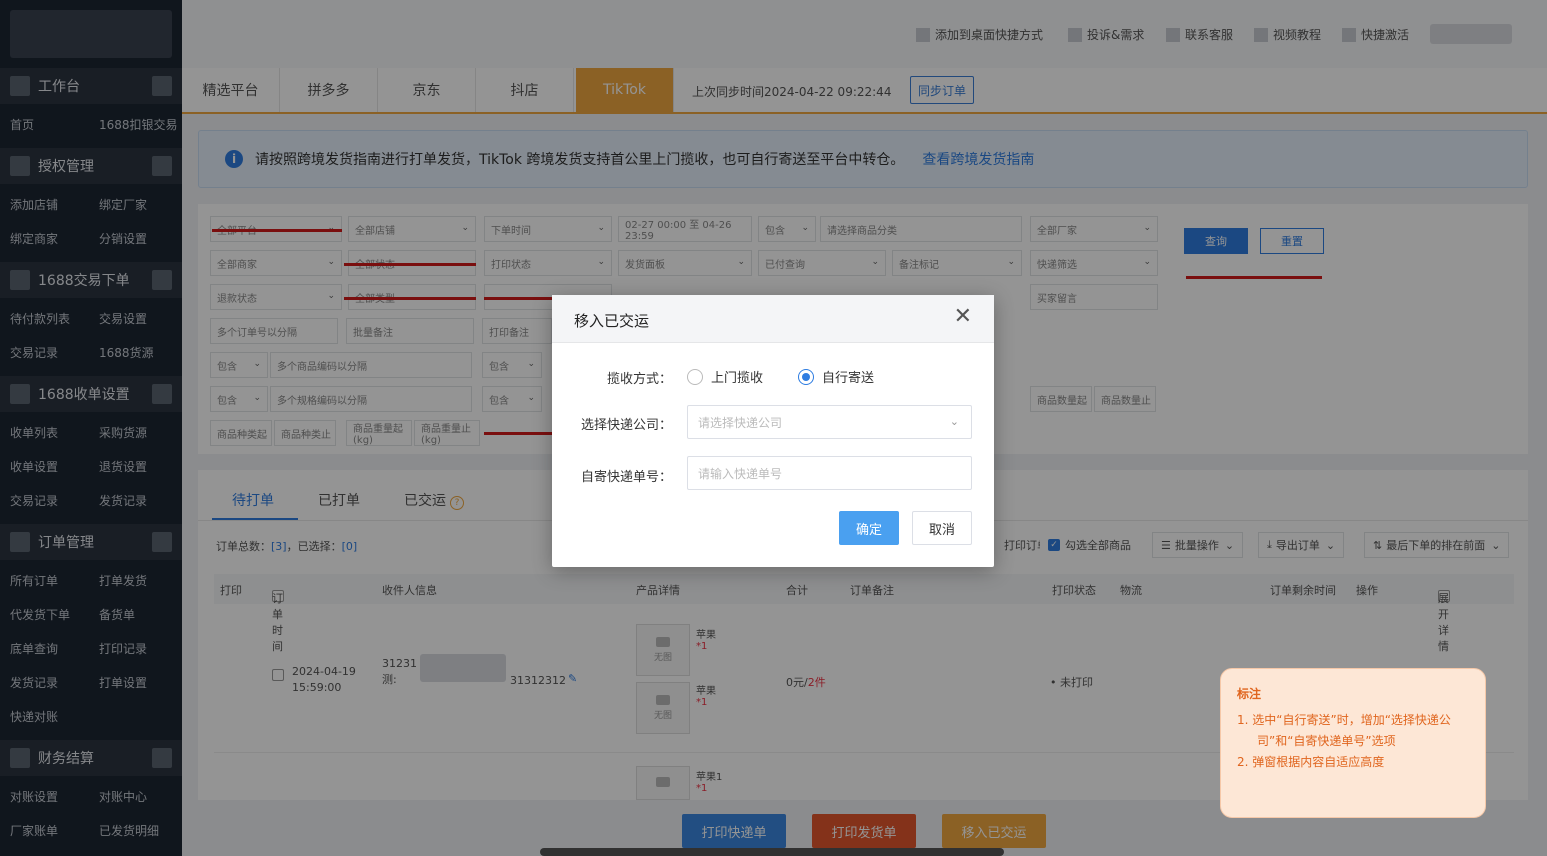  What do you see at coordinates (695, 376) in the screenshot?
I see `radio-unchecked-icon` at bounding box center [695, 376].